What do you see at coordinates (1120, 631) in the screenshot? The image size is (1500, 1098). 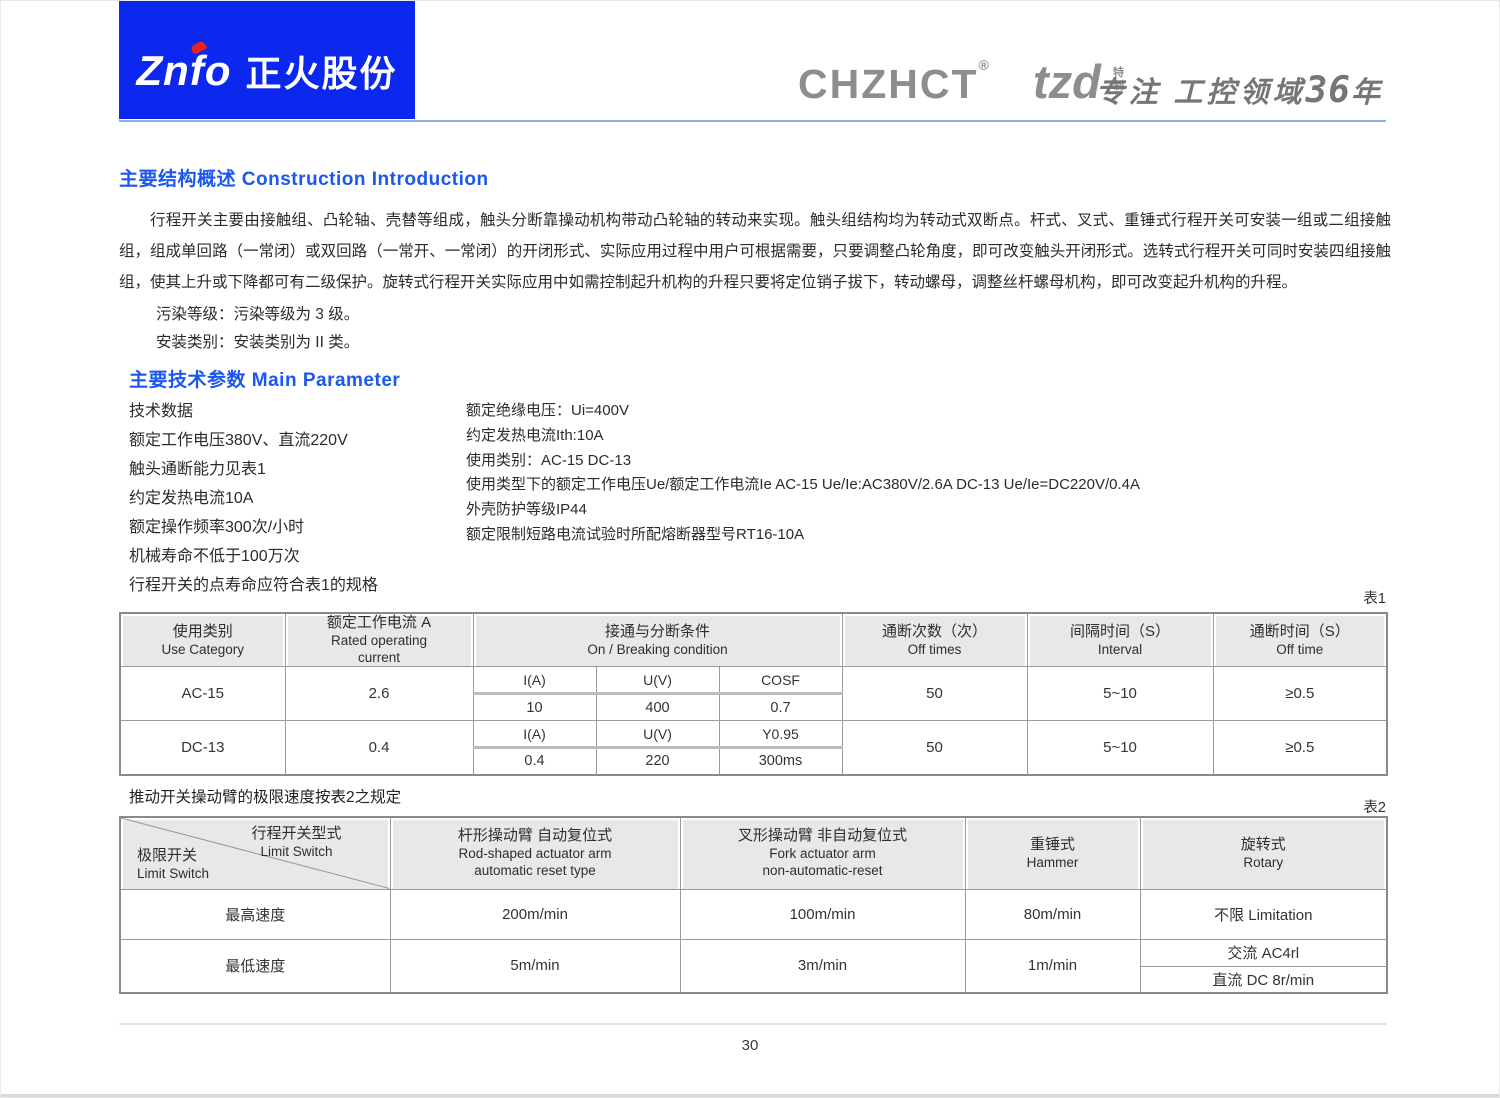 I see `header-cn: 间隔时间（S）` at bounding box center [1120, 631].